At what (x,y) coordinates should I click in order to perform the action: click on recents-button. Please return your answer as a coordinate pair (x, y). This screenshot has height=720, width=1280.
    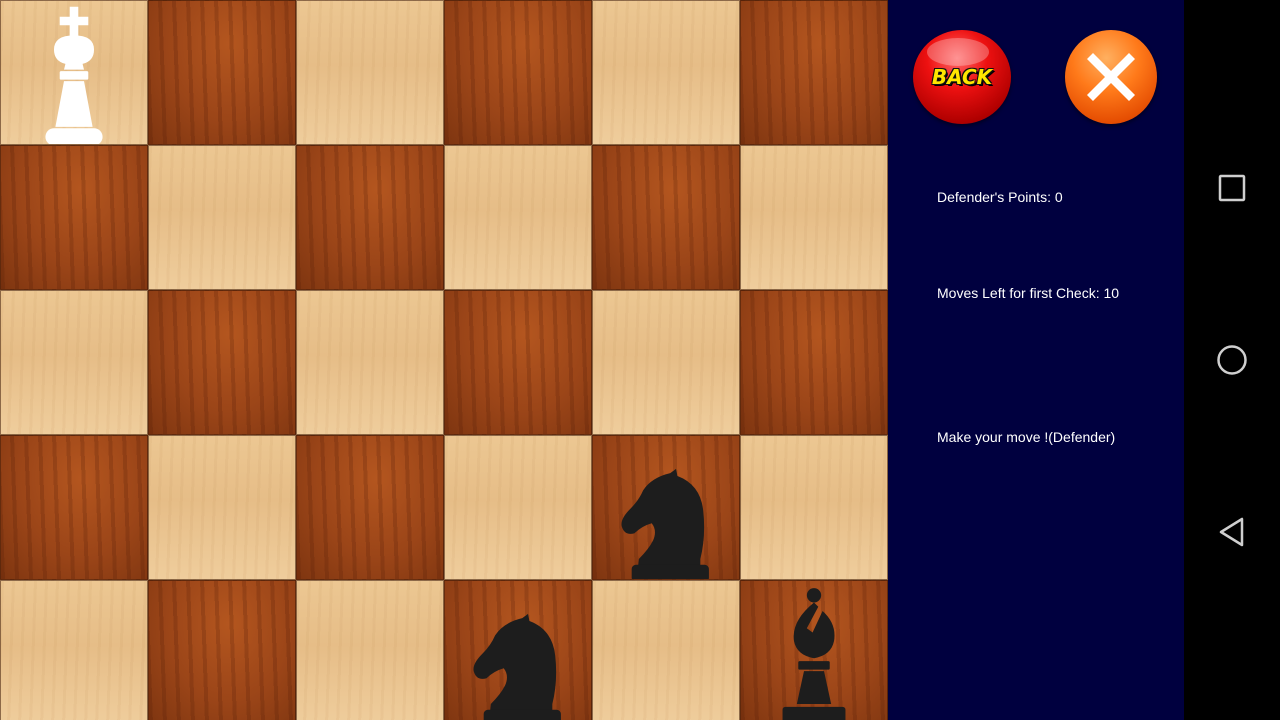
    Looking at the image, I should click on (1232, 188).